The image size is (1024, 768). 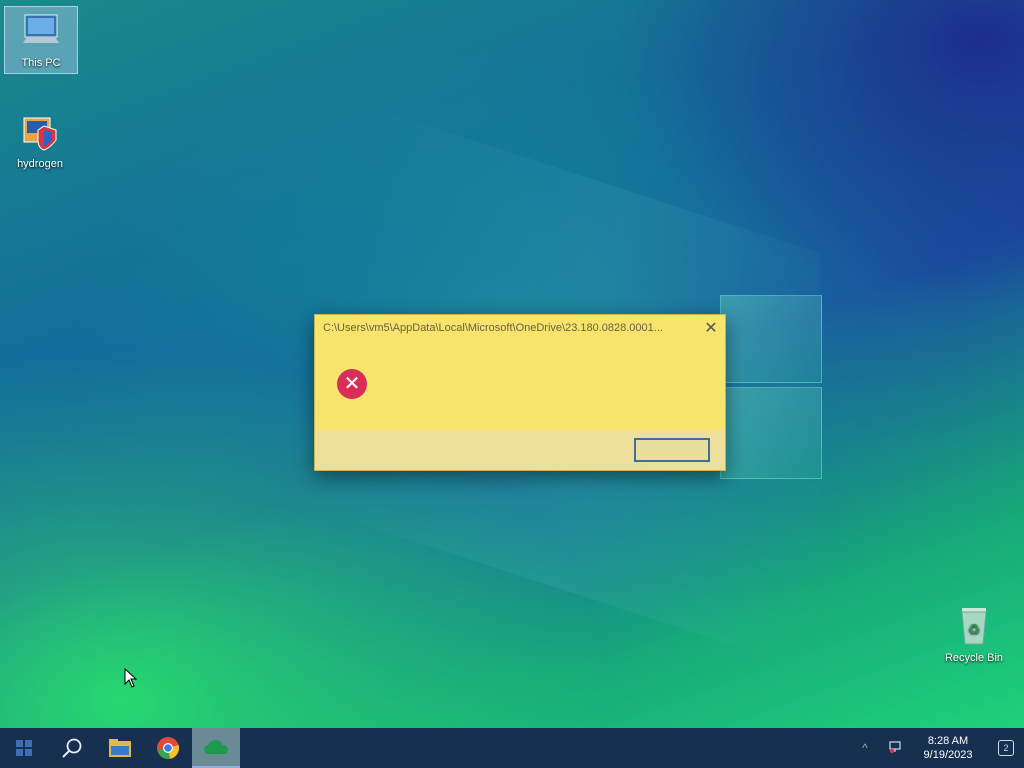 I want to click on clock-time: 8:28 AM, so click(x=948, y=741).